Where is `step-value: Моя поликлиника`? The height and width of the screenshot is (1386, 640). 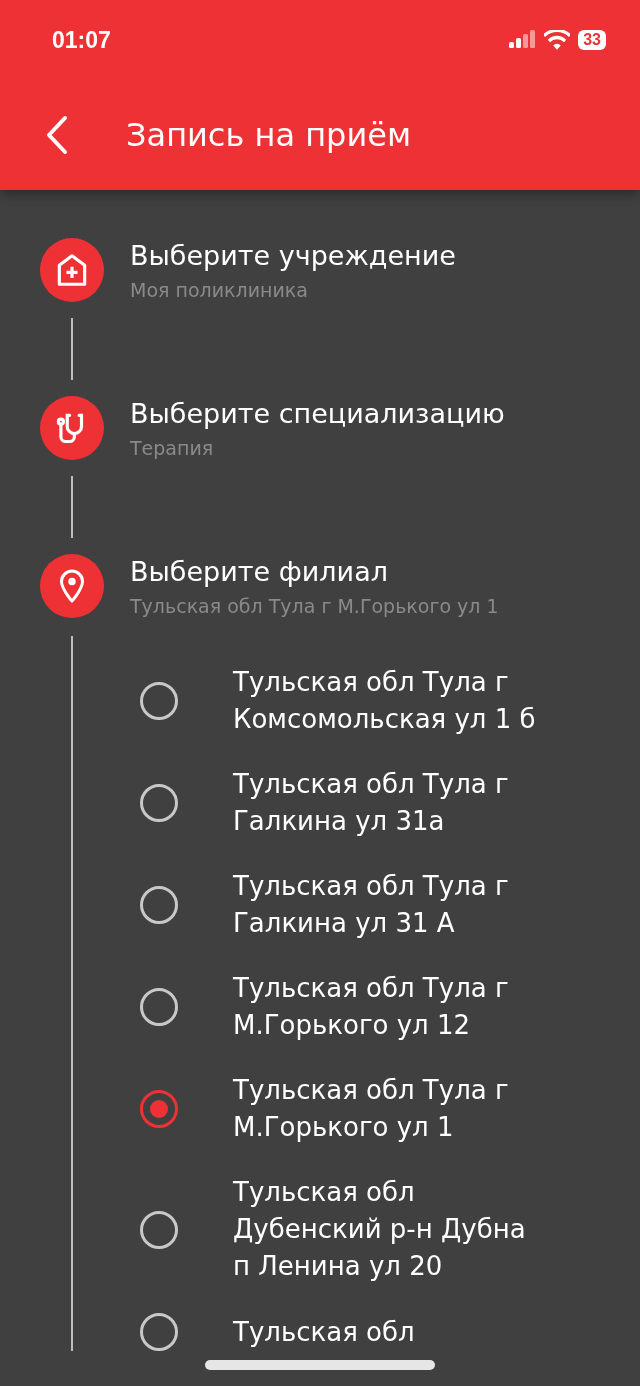
step-value: Моя поликлиника is located at coordinates (219, 290).